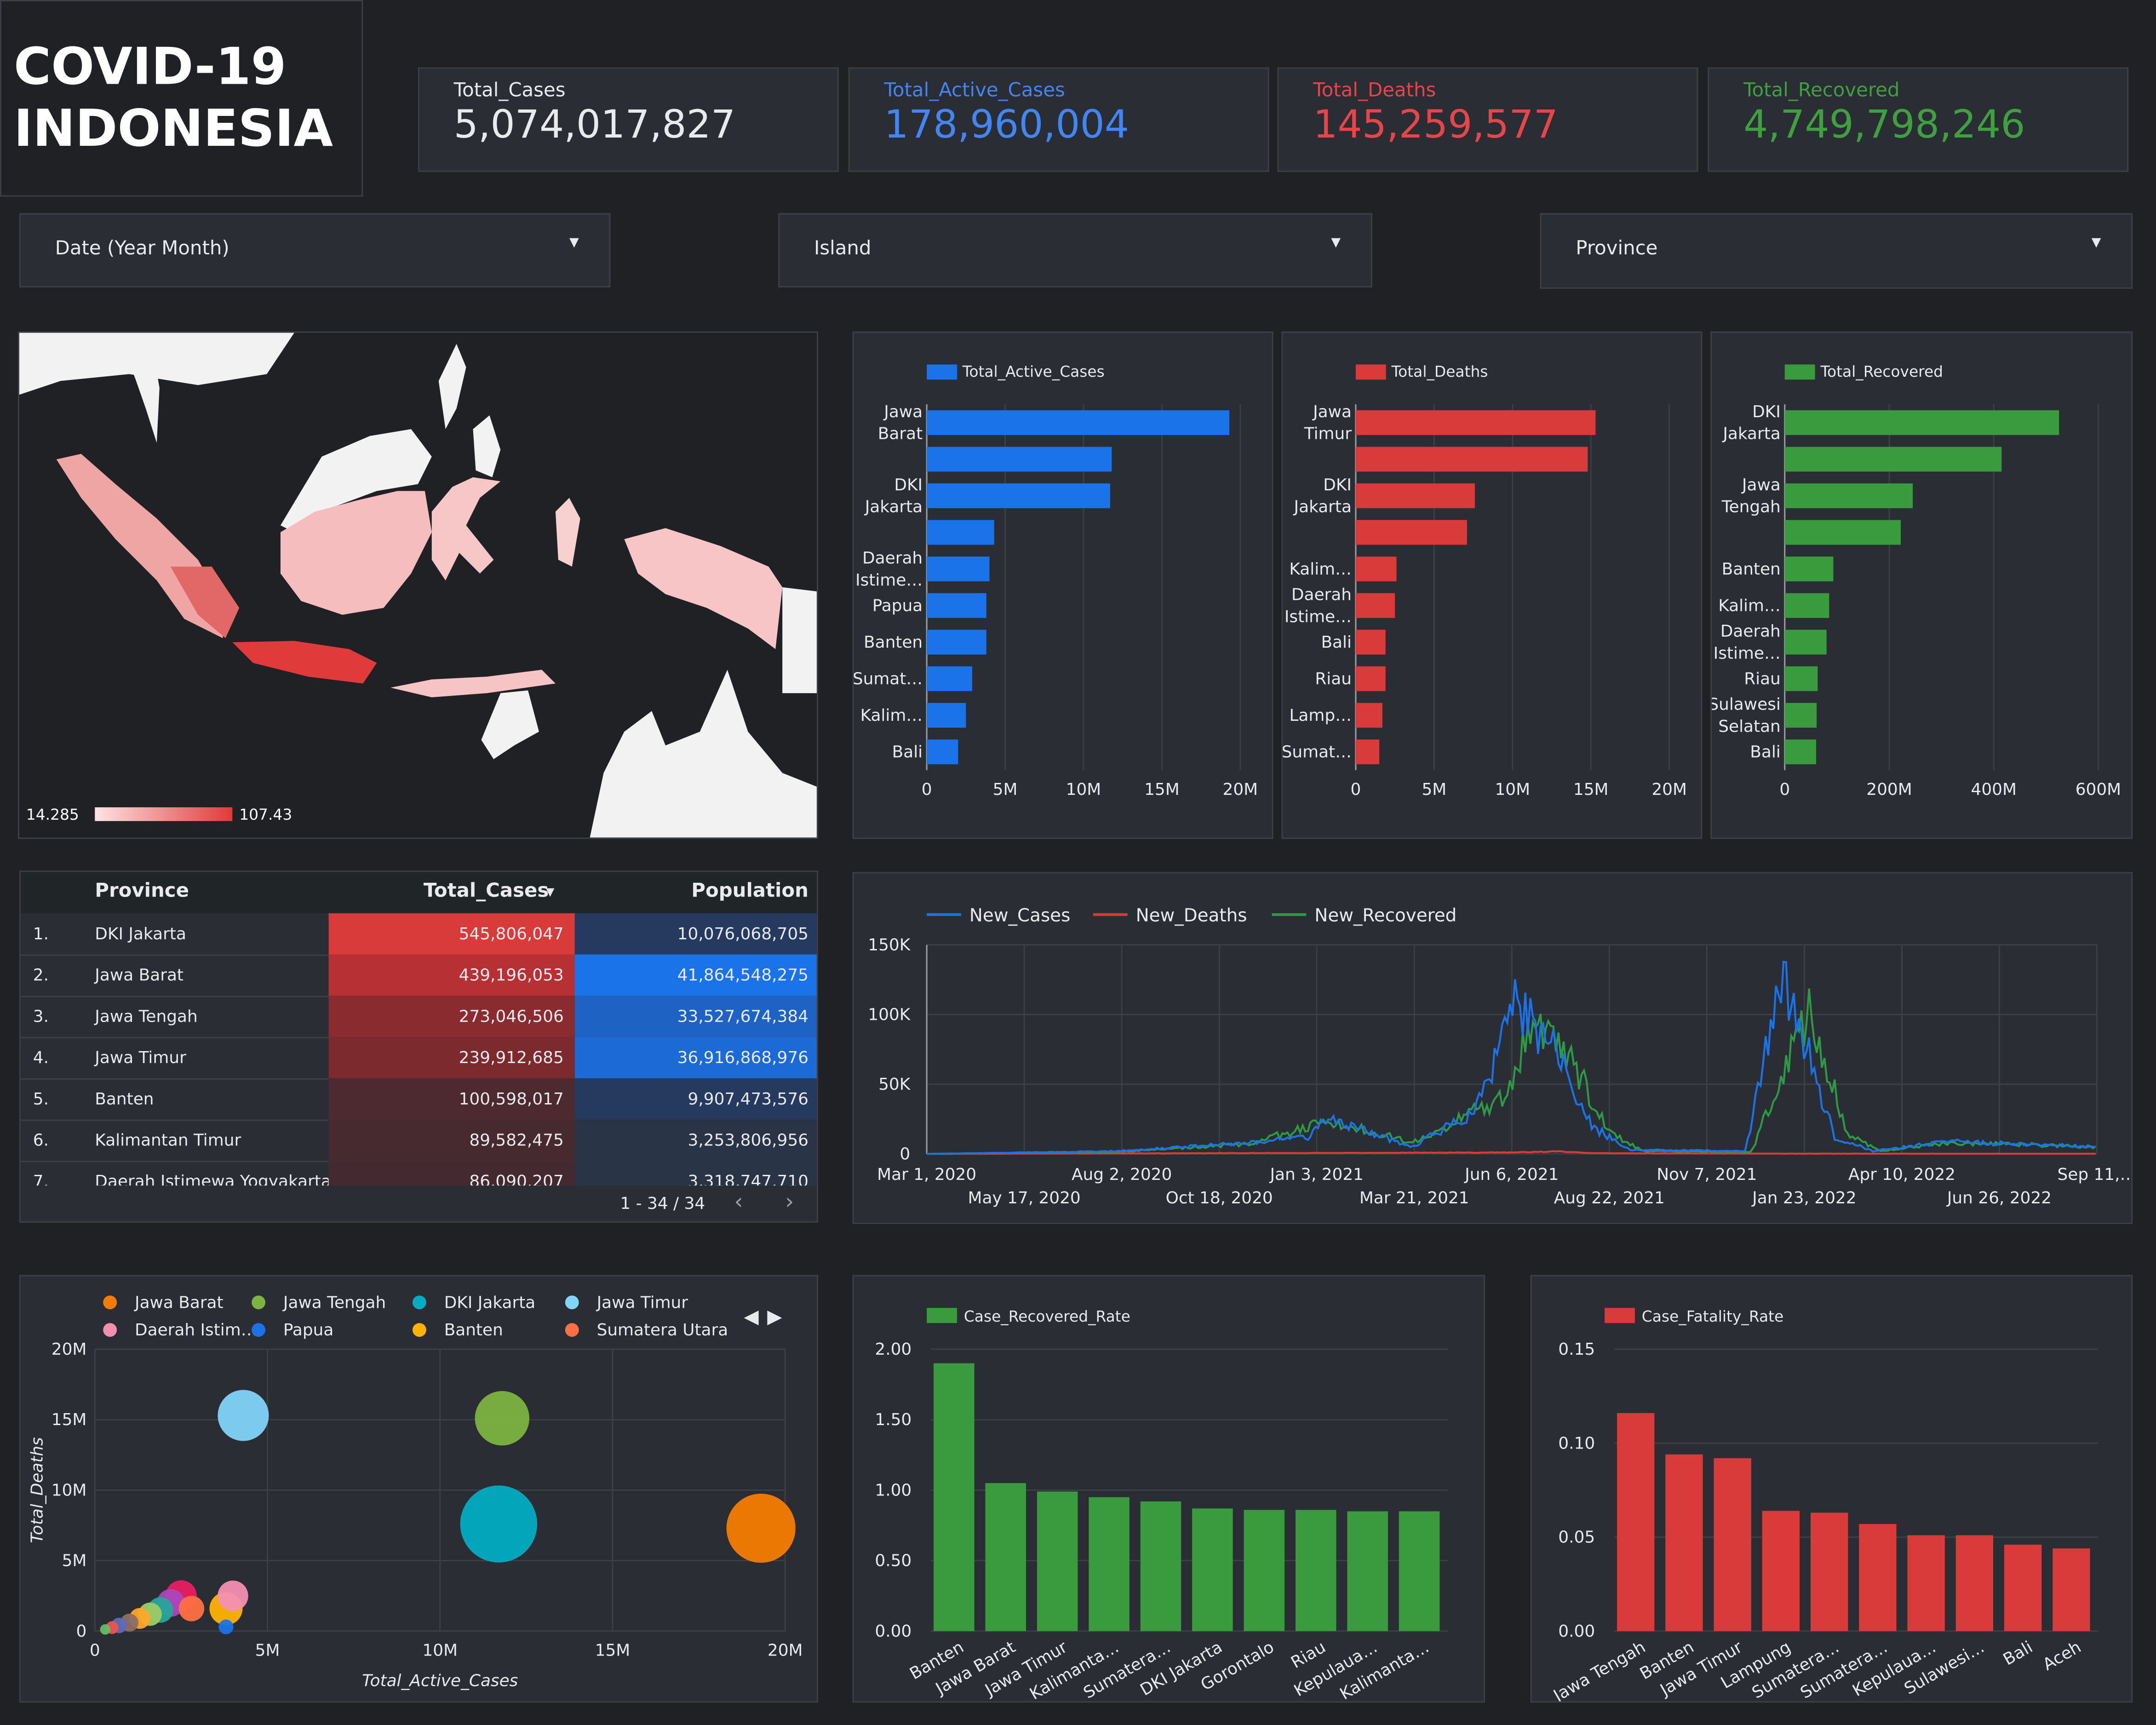 This screenshot has width=2156, height=1725. Describe the element at coordinates (516, 1179) in the screenshot. I see `cell-value: 86,090,207` at that location.